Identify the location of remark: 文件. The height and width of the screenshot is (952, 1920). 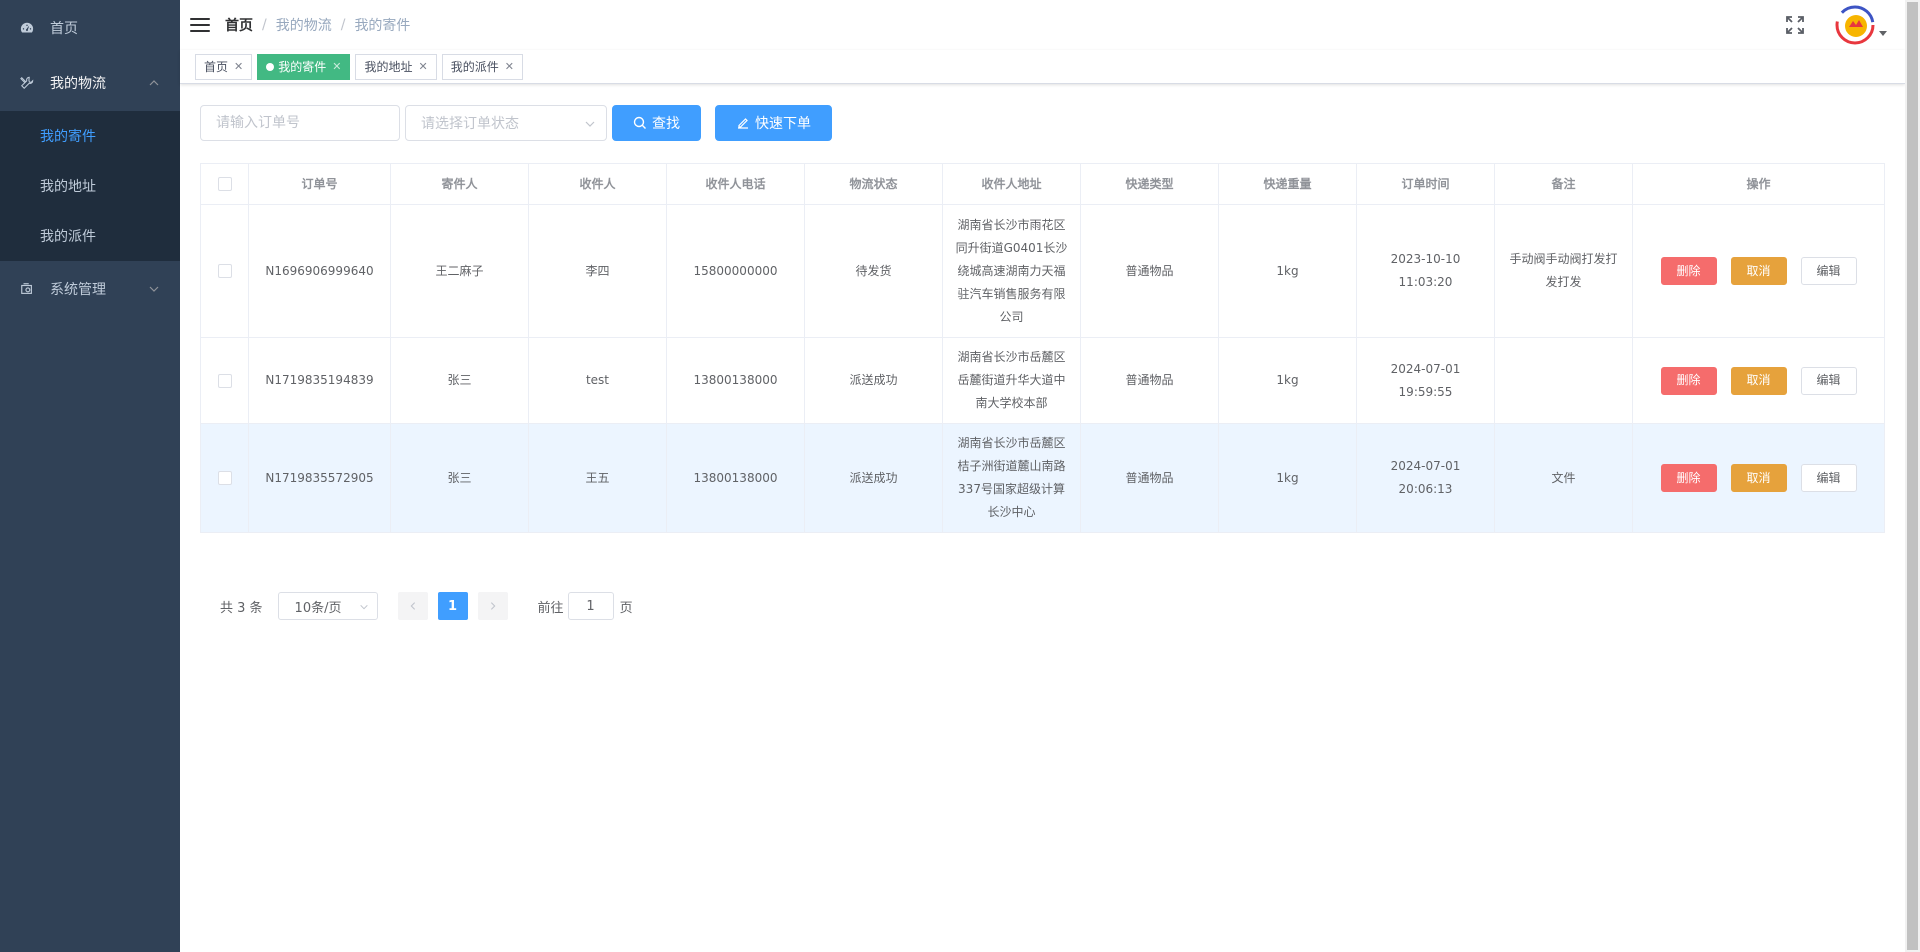
(1564, 478).